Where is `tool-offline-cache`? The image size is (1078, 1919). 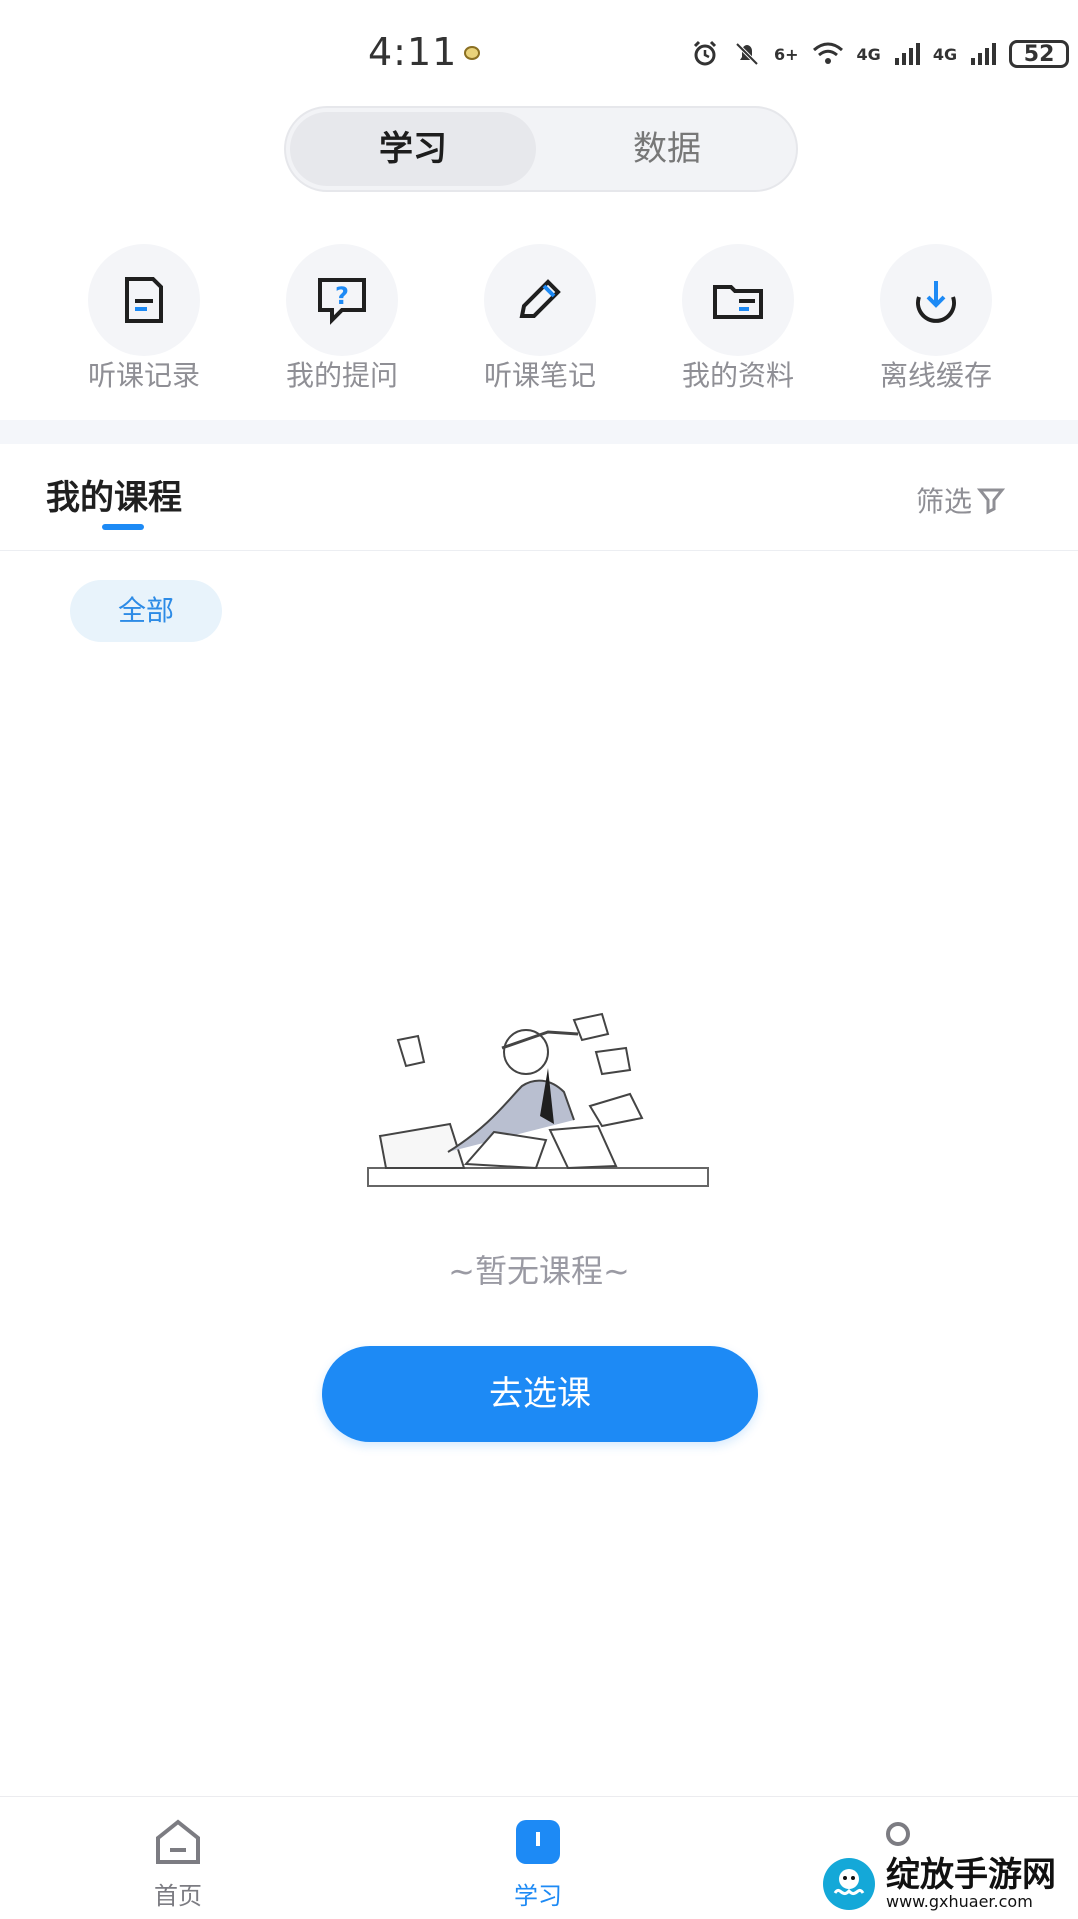
tool-offline-cache is located at coordinates (936, 300).